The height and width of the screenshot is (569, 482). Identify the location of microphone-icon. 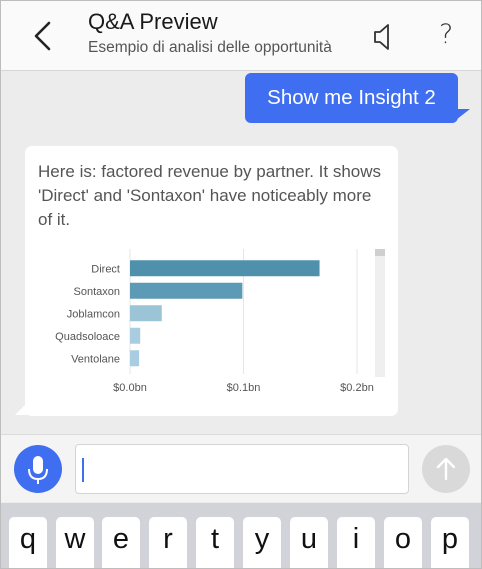
(38, 470).